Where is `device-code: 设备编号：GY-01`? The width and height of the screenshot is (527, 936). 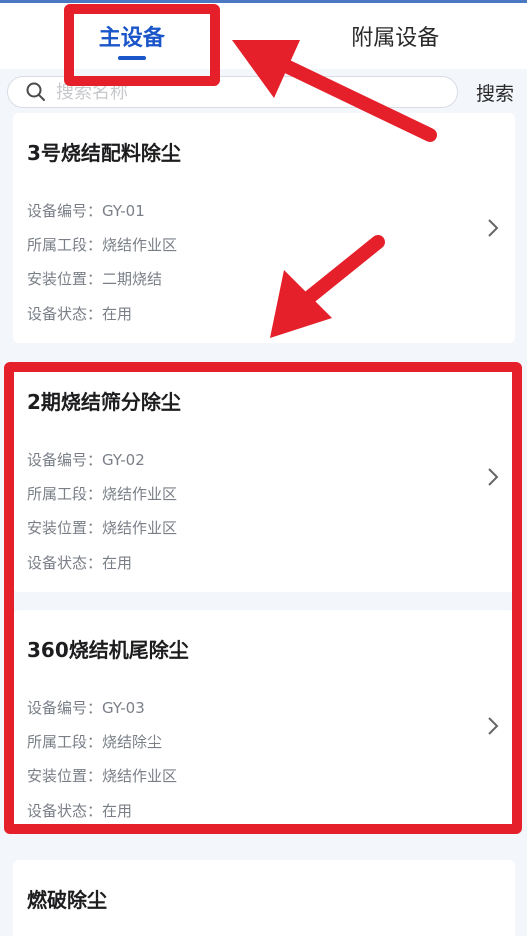
device-code: 设备编号：GY-01 is located at coordinates (86, 211).